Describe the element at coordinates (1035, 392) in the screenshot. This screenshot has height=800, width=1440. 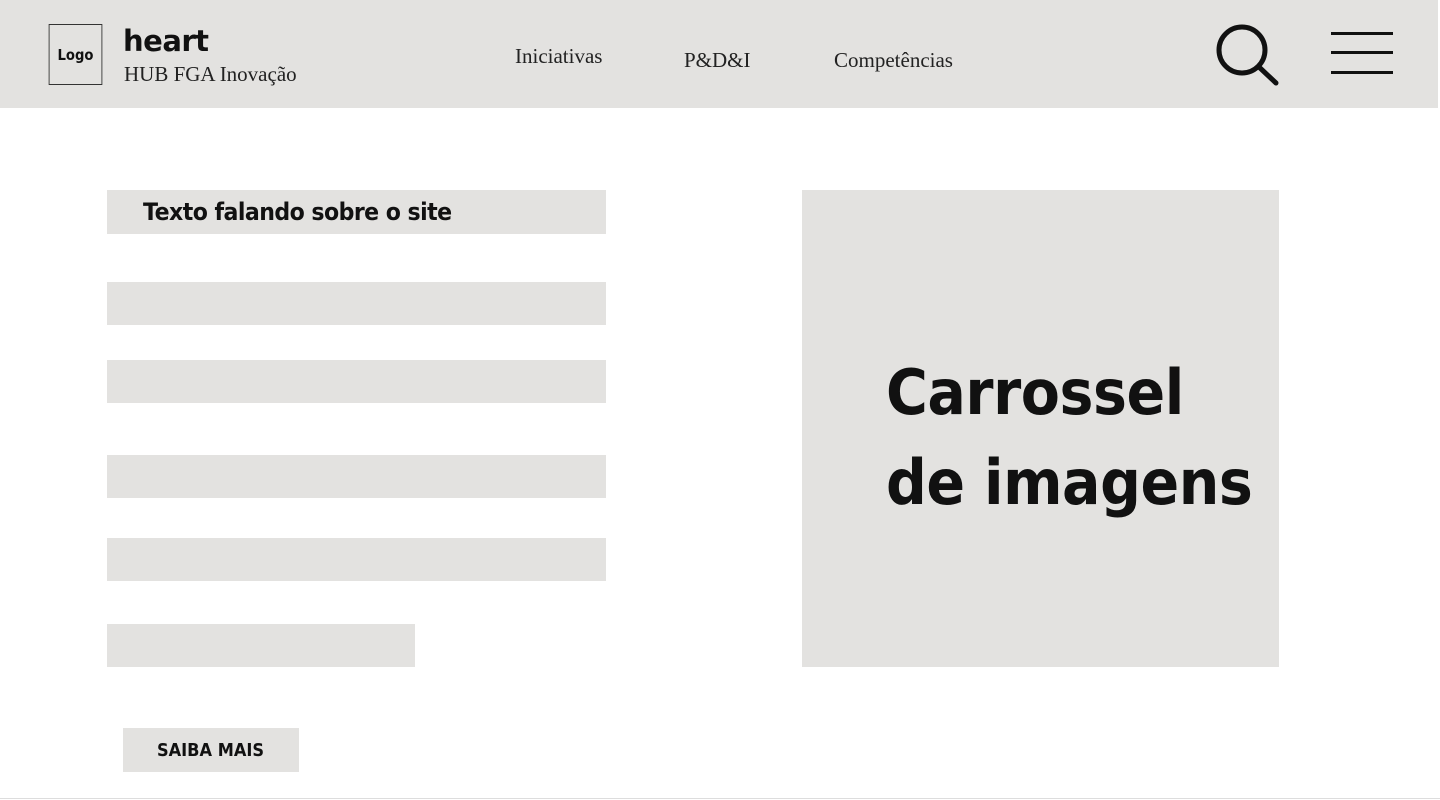
I see `carousel-line-1: Carrossel` at that location.